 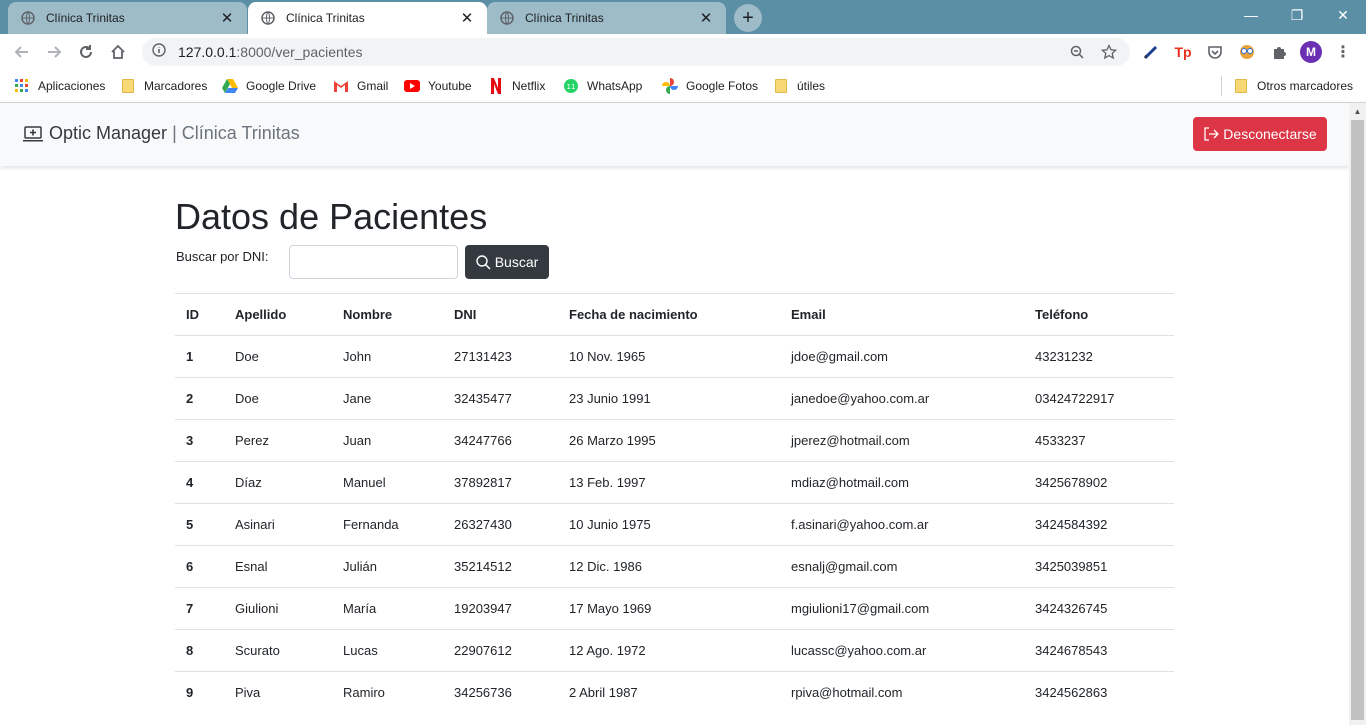 What do you see at coordinates (278, 524) in the screenshot?
I see `cell-apellido: Asinari` at bounding box center [278, 524].